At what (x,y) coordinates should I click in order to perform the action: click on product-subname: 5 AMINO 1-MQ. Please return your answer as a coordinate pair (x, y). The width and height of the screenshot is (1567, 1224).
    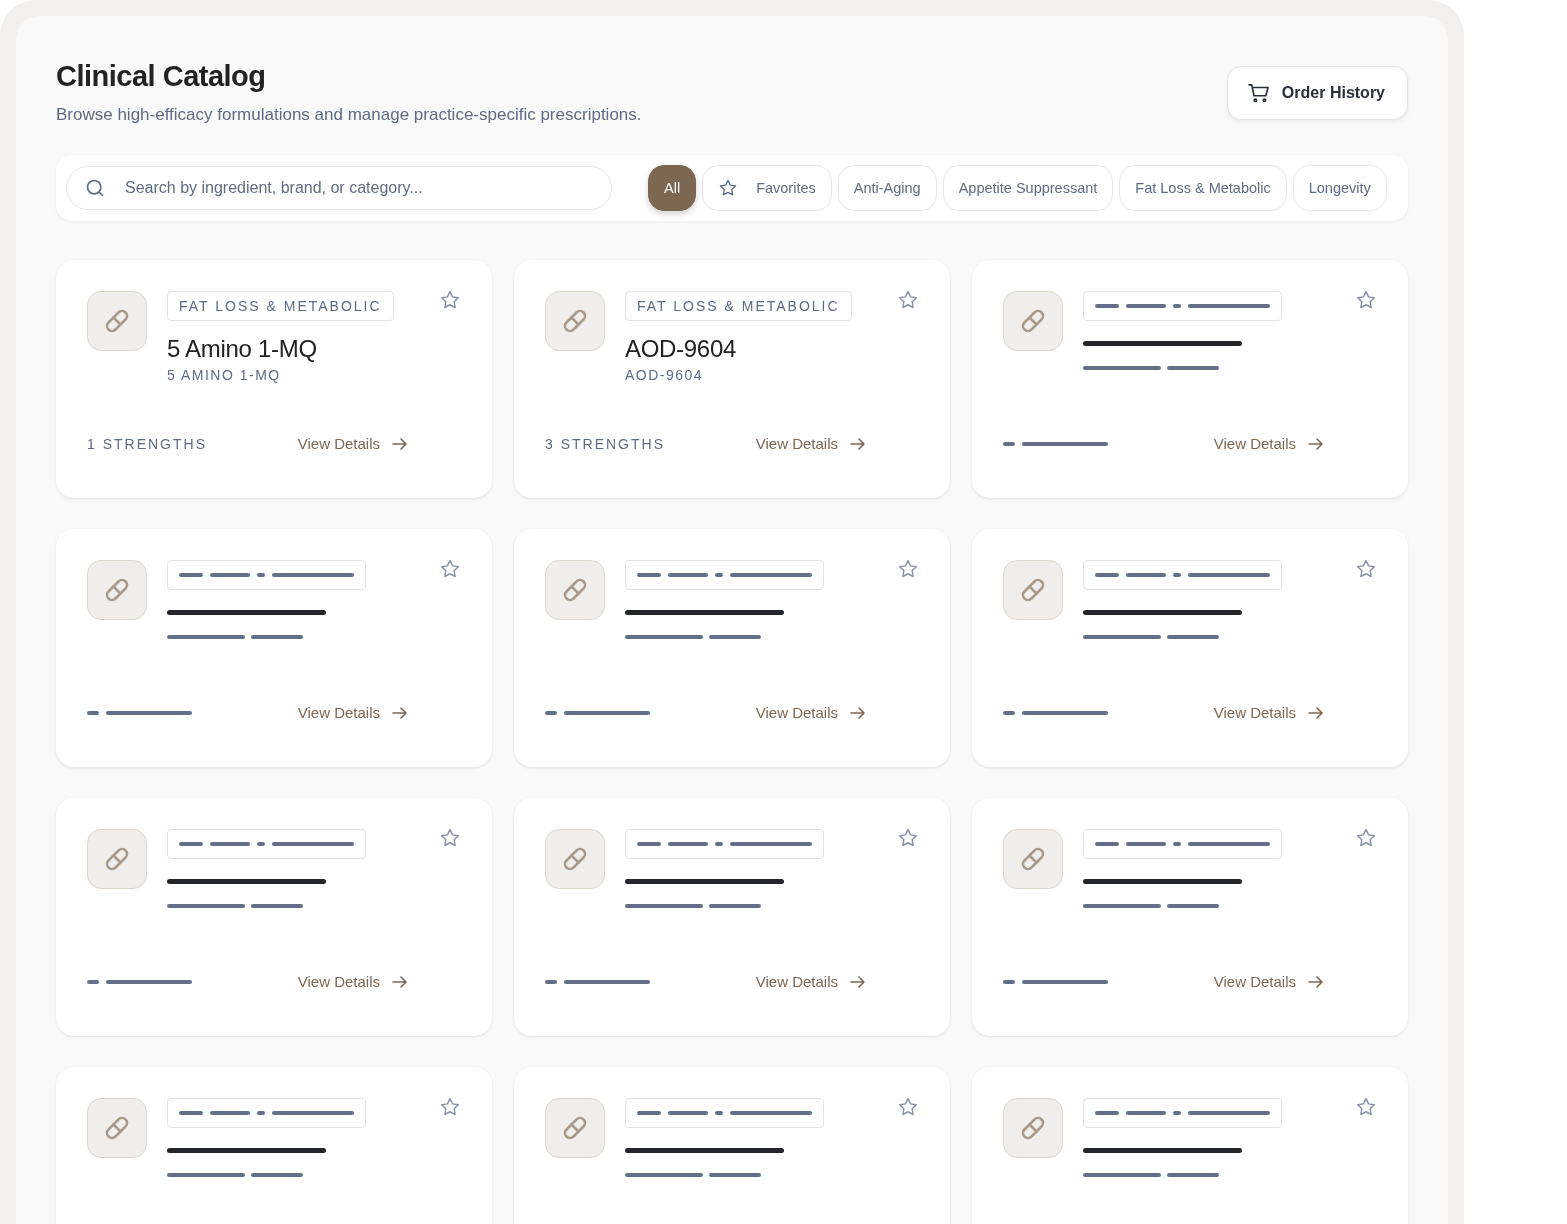
    Looking at the image, I should click on (224, 375).